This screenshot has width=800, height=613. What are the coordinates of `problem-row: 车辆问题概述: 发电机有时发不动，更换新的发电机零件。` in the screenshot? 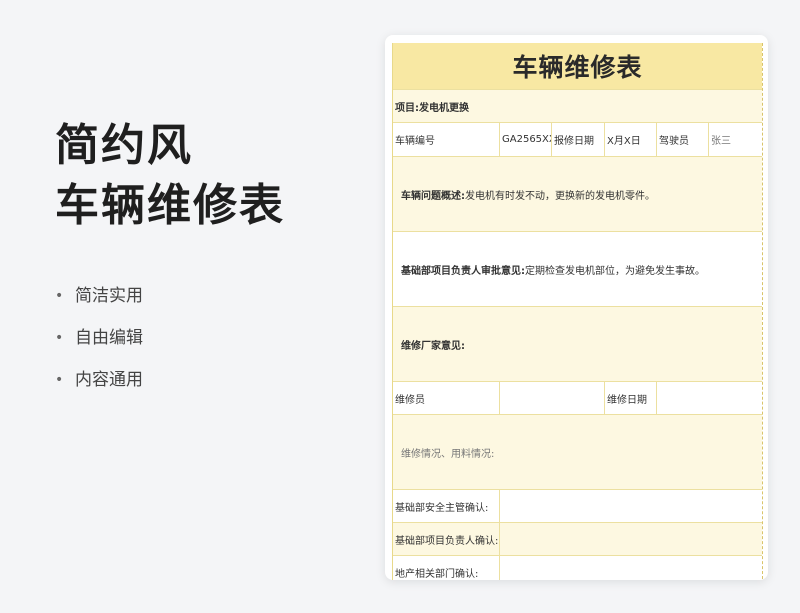 It's located at (577, 194).